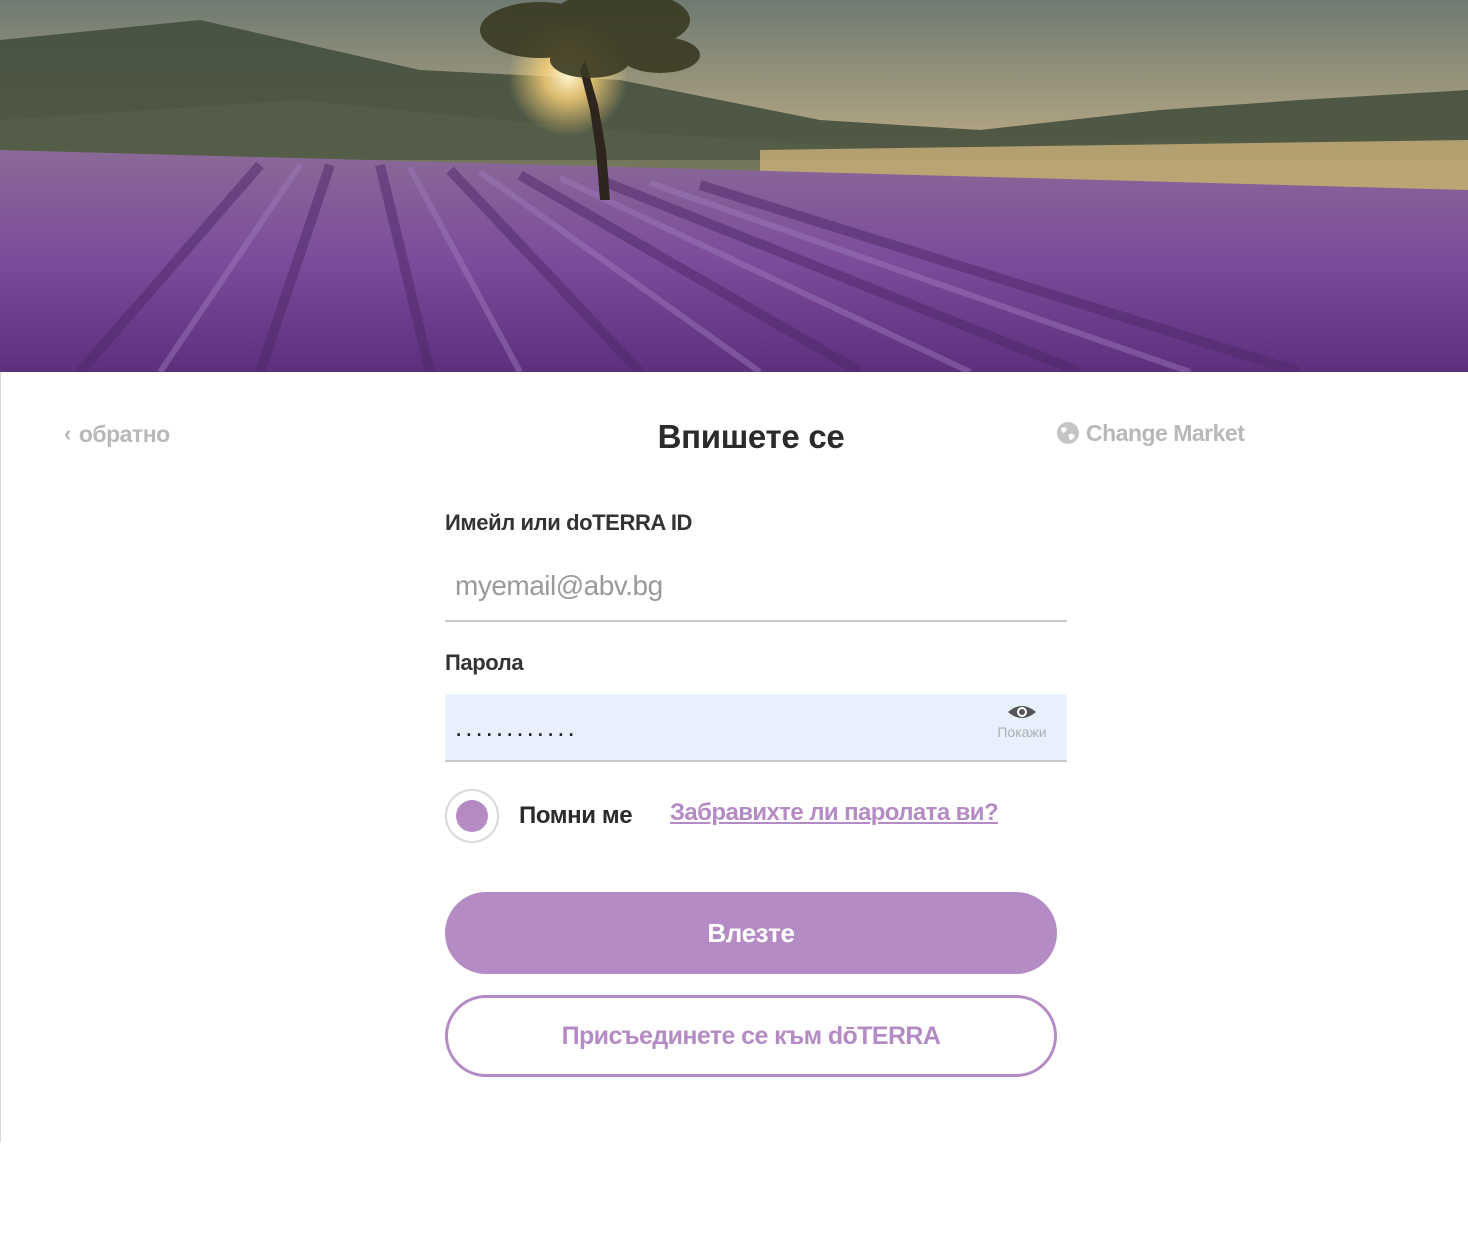  What do you see at coordinates (751, 933) in the screenshot?
I see `login-button: Влезте` at bounding box center [751, 933].